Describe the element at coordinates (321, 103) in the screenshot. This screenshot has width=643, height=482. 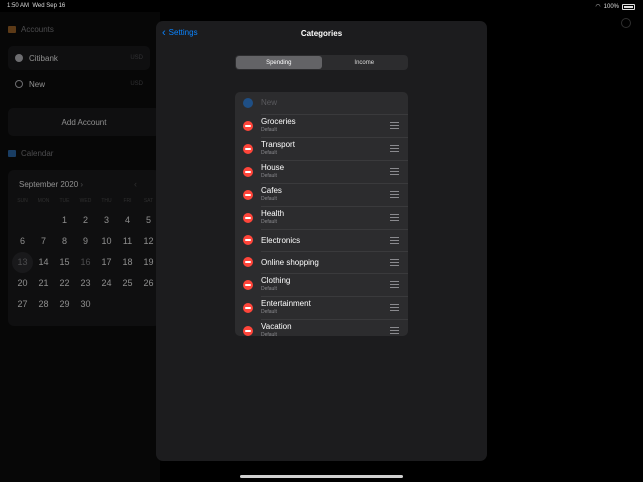
I see `new-category-row: New` at that location.